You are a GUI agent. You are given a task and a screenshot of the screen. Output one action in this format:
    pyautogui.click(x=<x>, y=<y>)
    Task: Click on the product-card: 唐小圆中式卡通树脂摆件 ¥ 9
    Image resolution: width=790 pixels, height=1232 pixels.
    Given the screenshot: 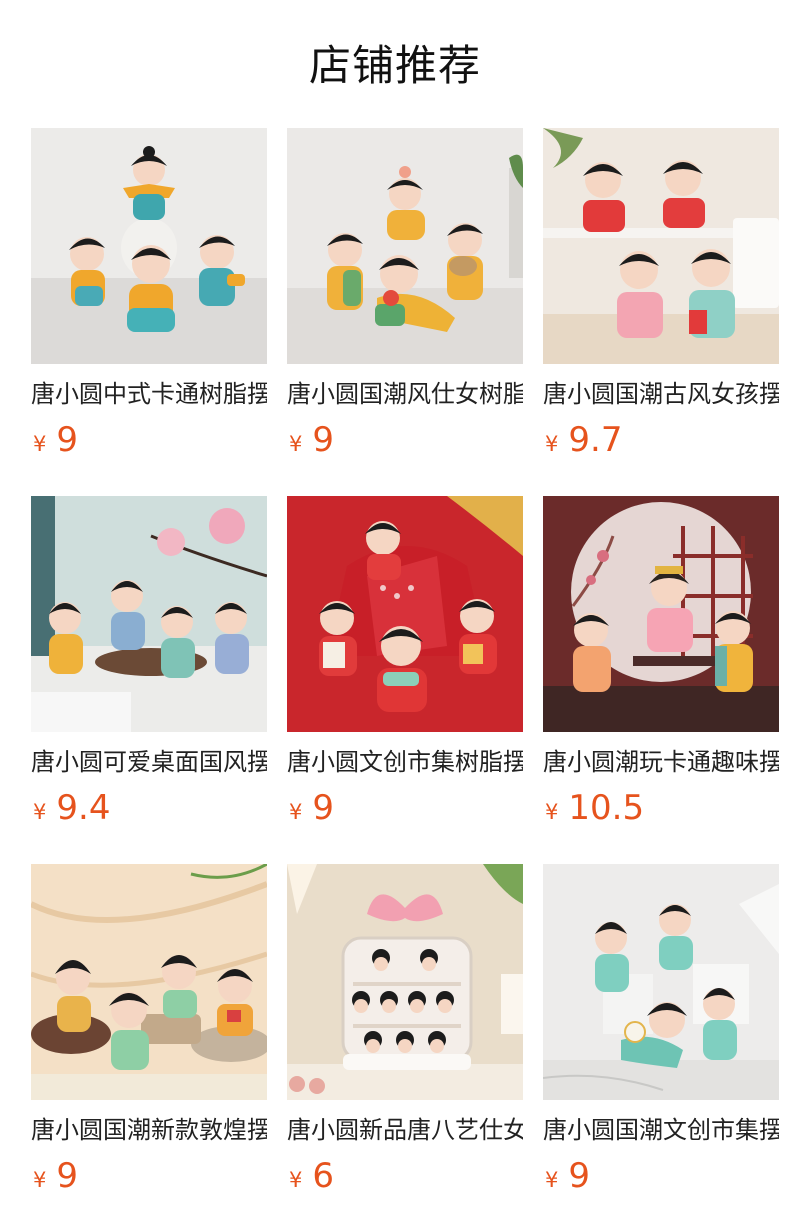 What is the action you would take?
    pyautogui.click(x=149, y=294)
    